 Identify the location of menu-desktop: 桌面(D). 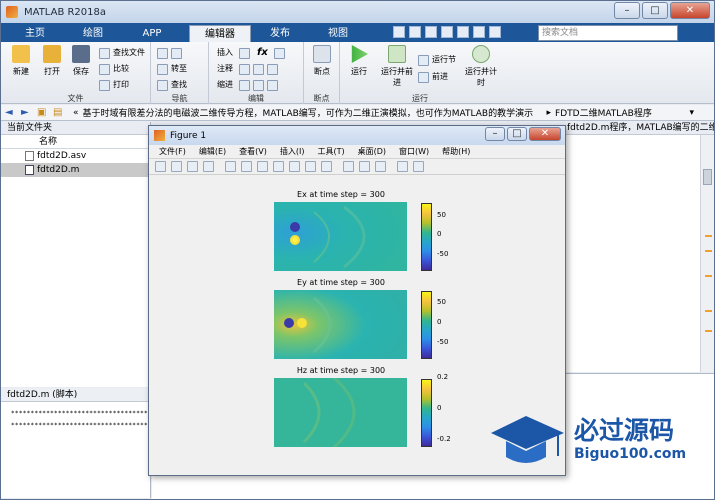
(372, 151).